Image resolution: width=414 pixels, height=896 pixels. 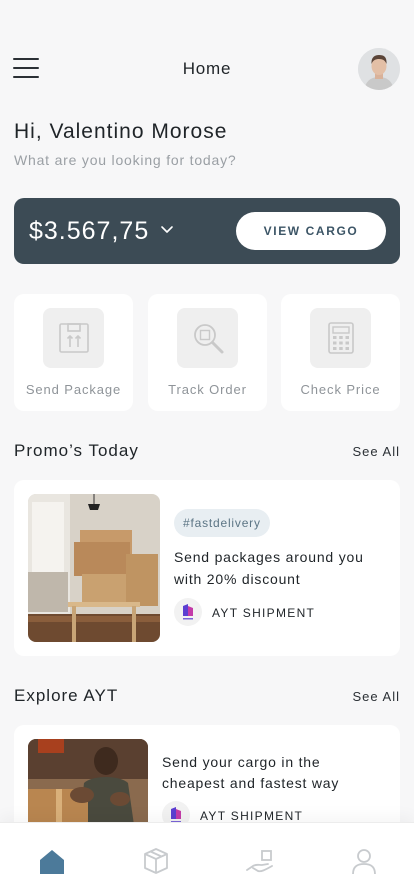 What do you see at coordinates (340, 389) in the screenshot?
I see `action-label: Check Price` at bounding box center [340, 389].